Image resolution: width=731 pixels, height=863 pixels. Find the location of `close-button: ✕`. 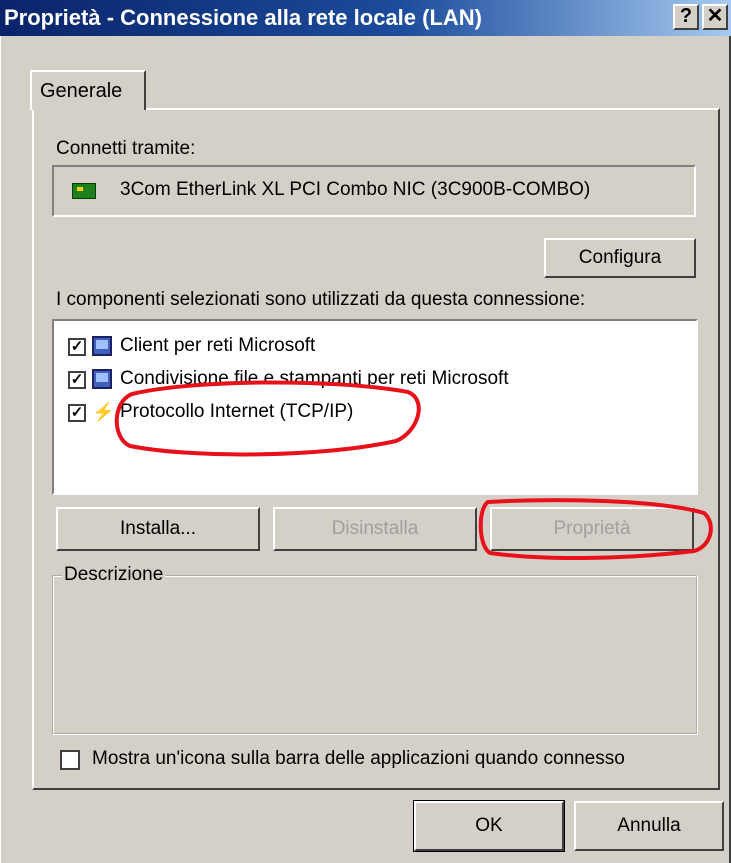

close-button: ✕ is located at coordinates (715, 17).